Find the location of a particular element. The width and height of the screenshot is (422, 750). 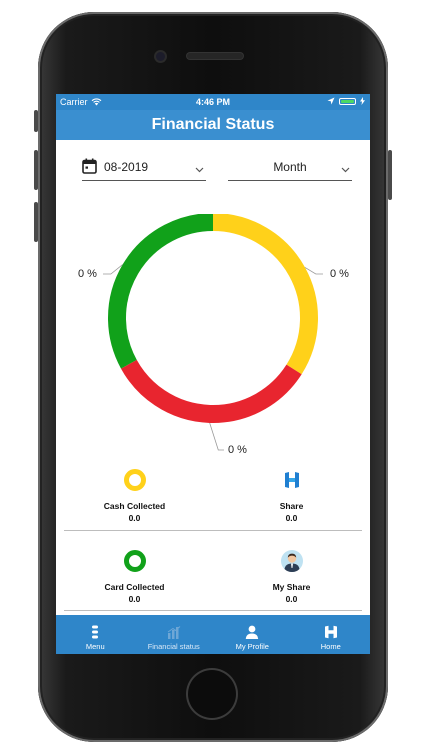

status-bar: Carrier 4:46 PM is located at coordinates (213, 102).